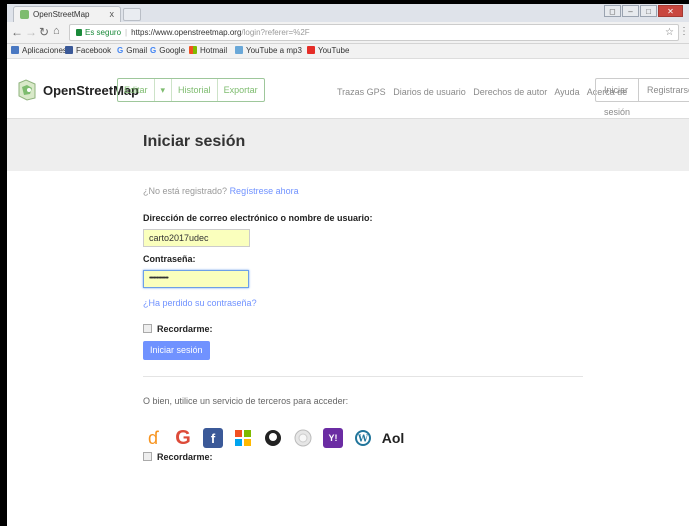  I want to click on register-prompt: ¿No está registrado? Regístrese ahora, so click(403, 191).